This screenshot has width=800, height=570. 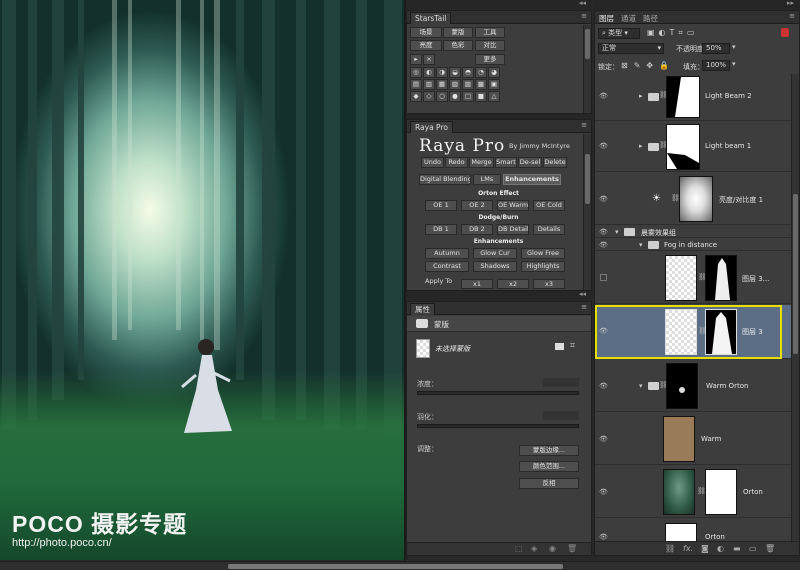 I want to click on stars-tool-icon: ◆, so click(x=416, y=96).